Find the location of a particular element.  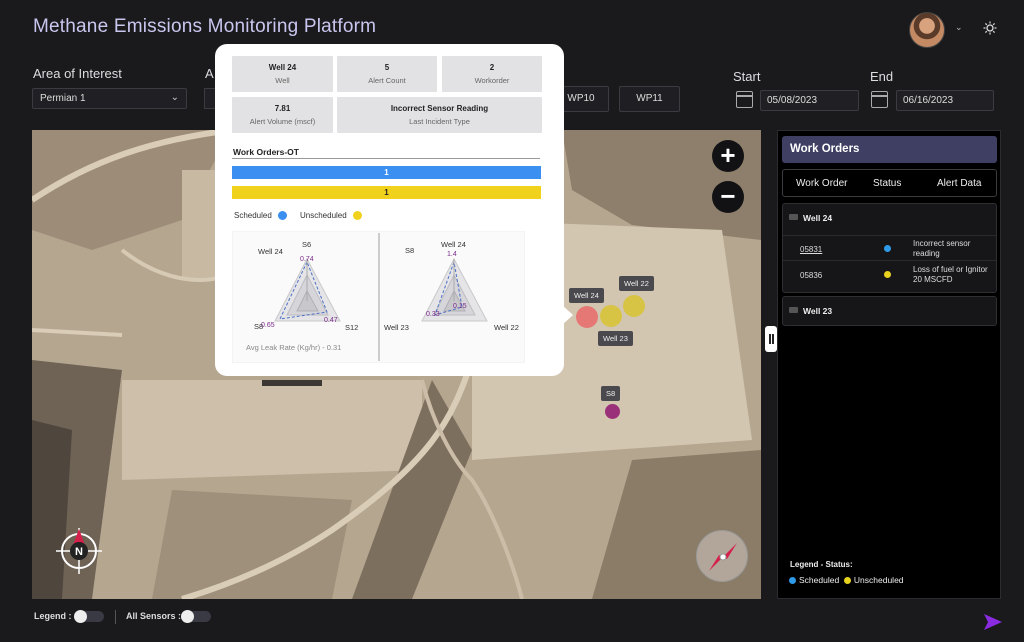

radar-left-label-well24: Well 24 is located at coordinates (270, 251).